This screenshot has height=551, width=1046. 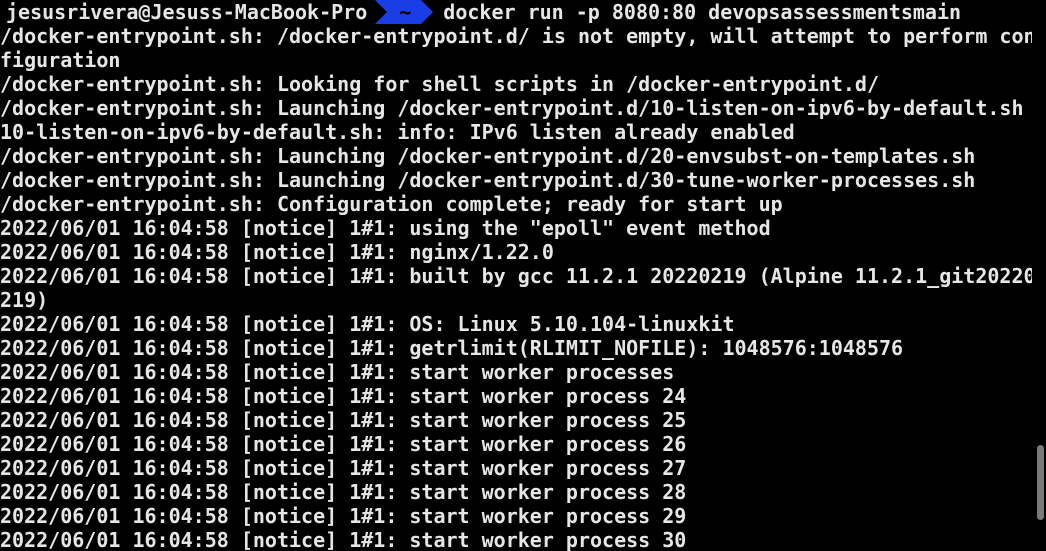 I want to click on vertical-scrollbar, so click(x=1040, y=275).